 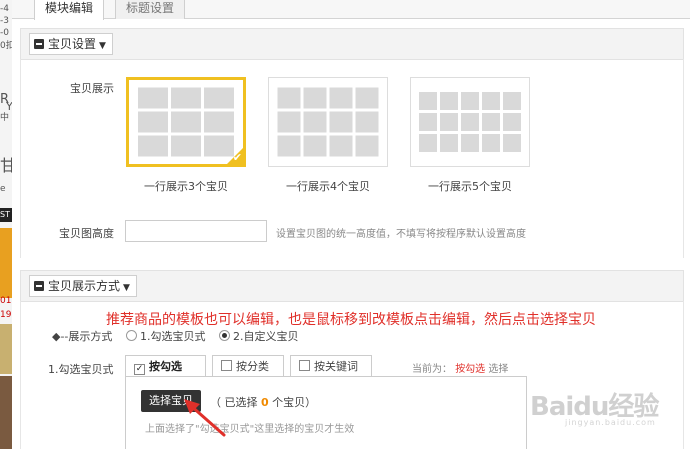 I want to click on image-height-input, so click(x=196, y=231).